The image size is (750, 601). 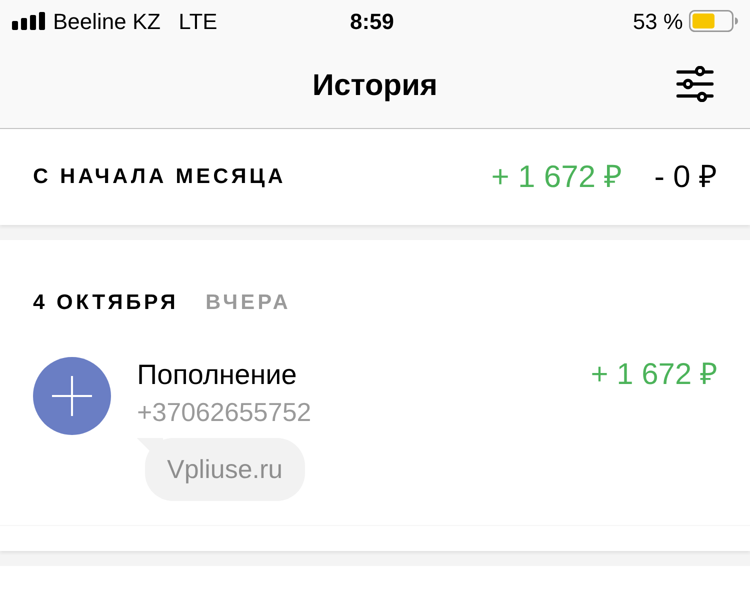 I want to click on transaction-amount: + 1 672 ₽, so click(x=653, y=374).